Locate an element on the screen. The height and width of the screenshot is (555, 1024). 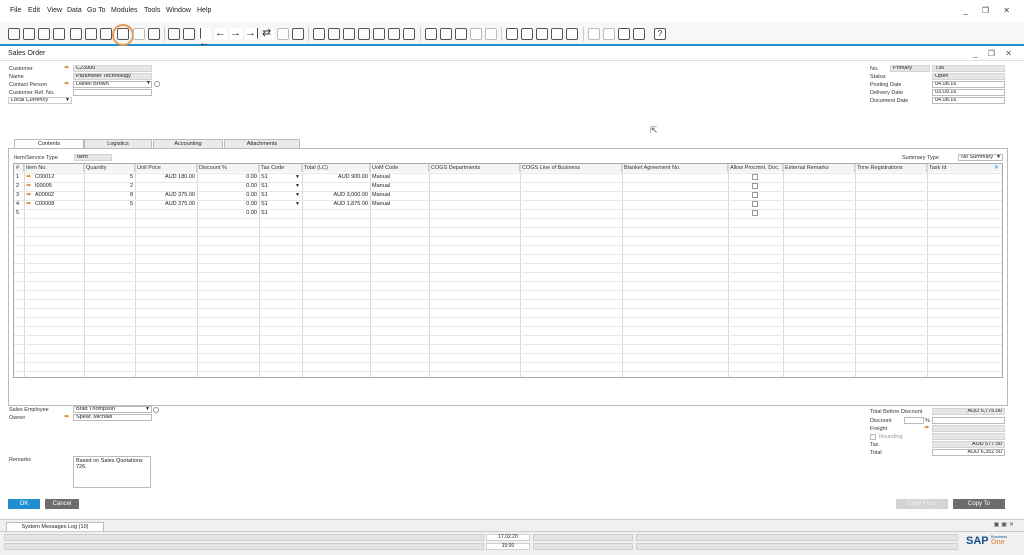
owner-link-arrow-icon: ➡ is located at coordinates (66, 417).